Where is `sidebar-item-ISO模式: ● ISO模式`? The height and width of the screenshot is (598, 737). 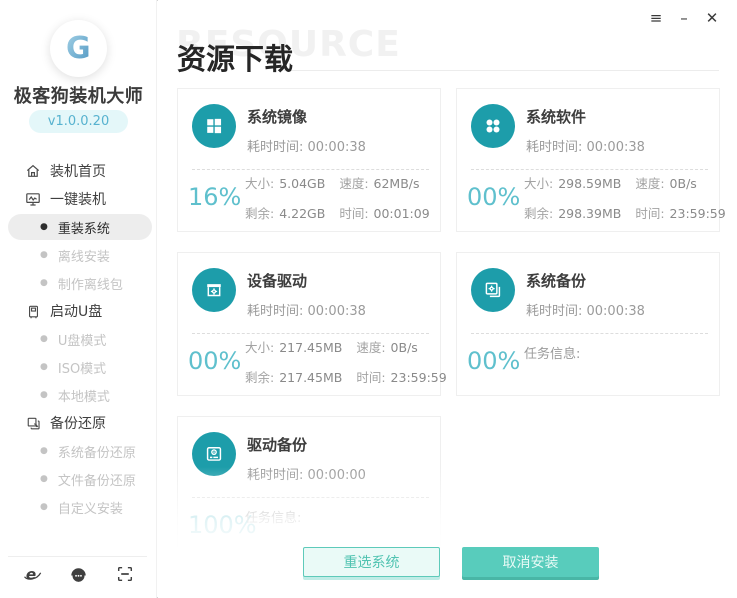
sidebar-item-ISO模式: ● ISO模式 is located at coordinates (78, 367).